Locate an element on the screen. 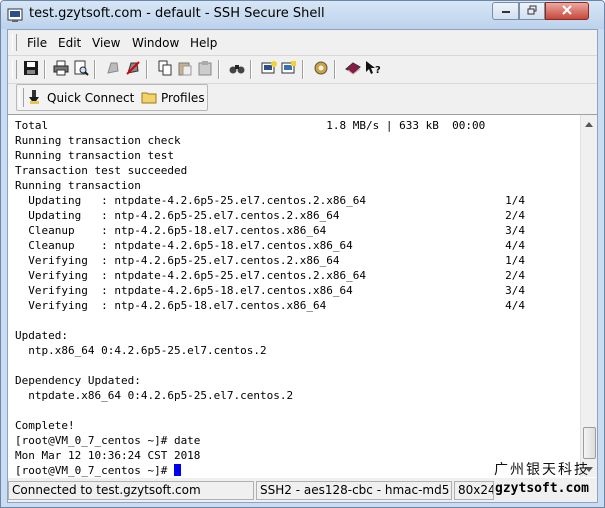 The image size is (605, 508). minimize-icon is located at coordinates (506, 11).